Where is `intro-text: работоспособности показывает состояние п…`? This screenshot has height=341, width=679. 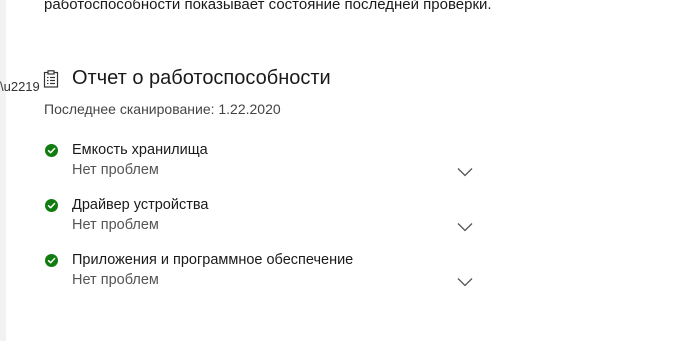 intro-text: работоспособности показывает состояние п… is located at coordinates (268, 6).